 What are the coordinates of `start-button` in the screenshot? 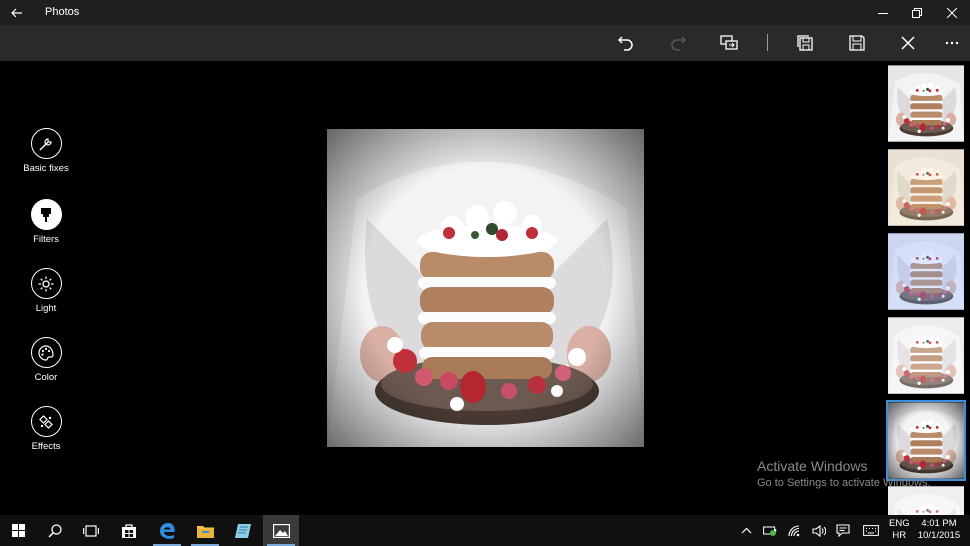 It's located at (18, 530).